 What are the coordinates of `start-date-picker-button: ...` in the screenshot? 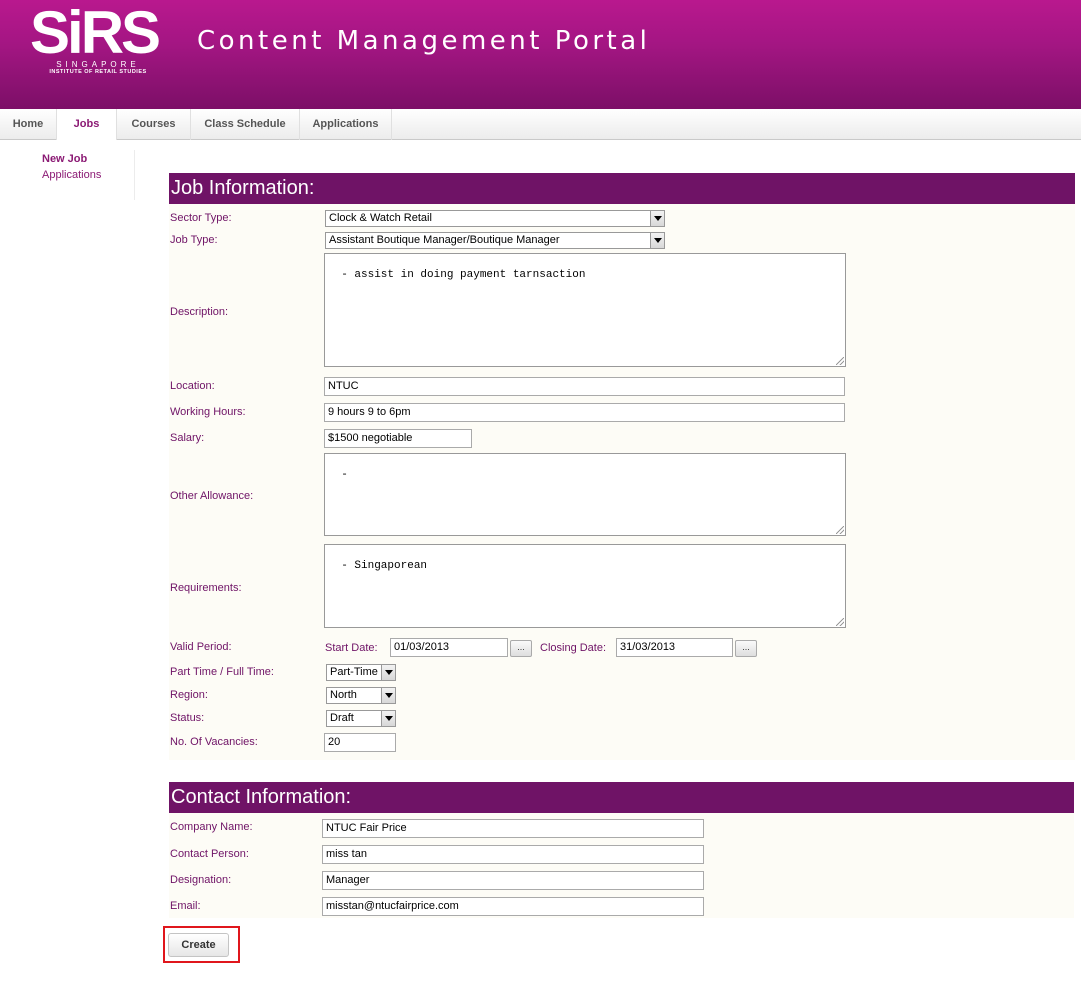 It's located at (521, 648).